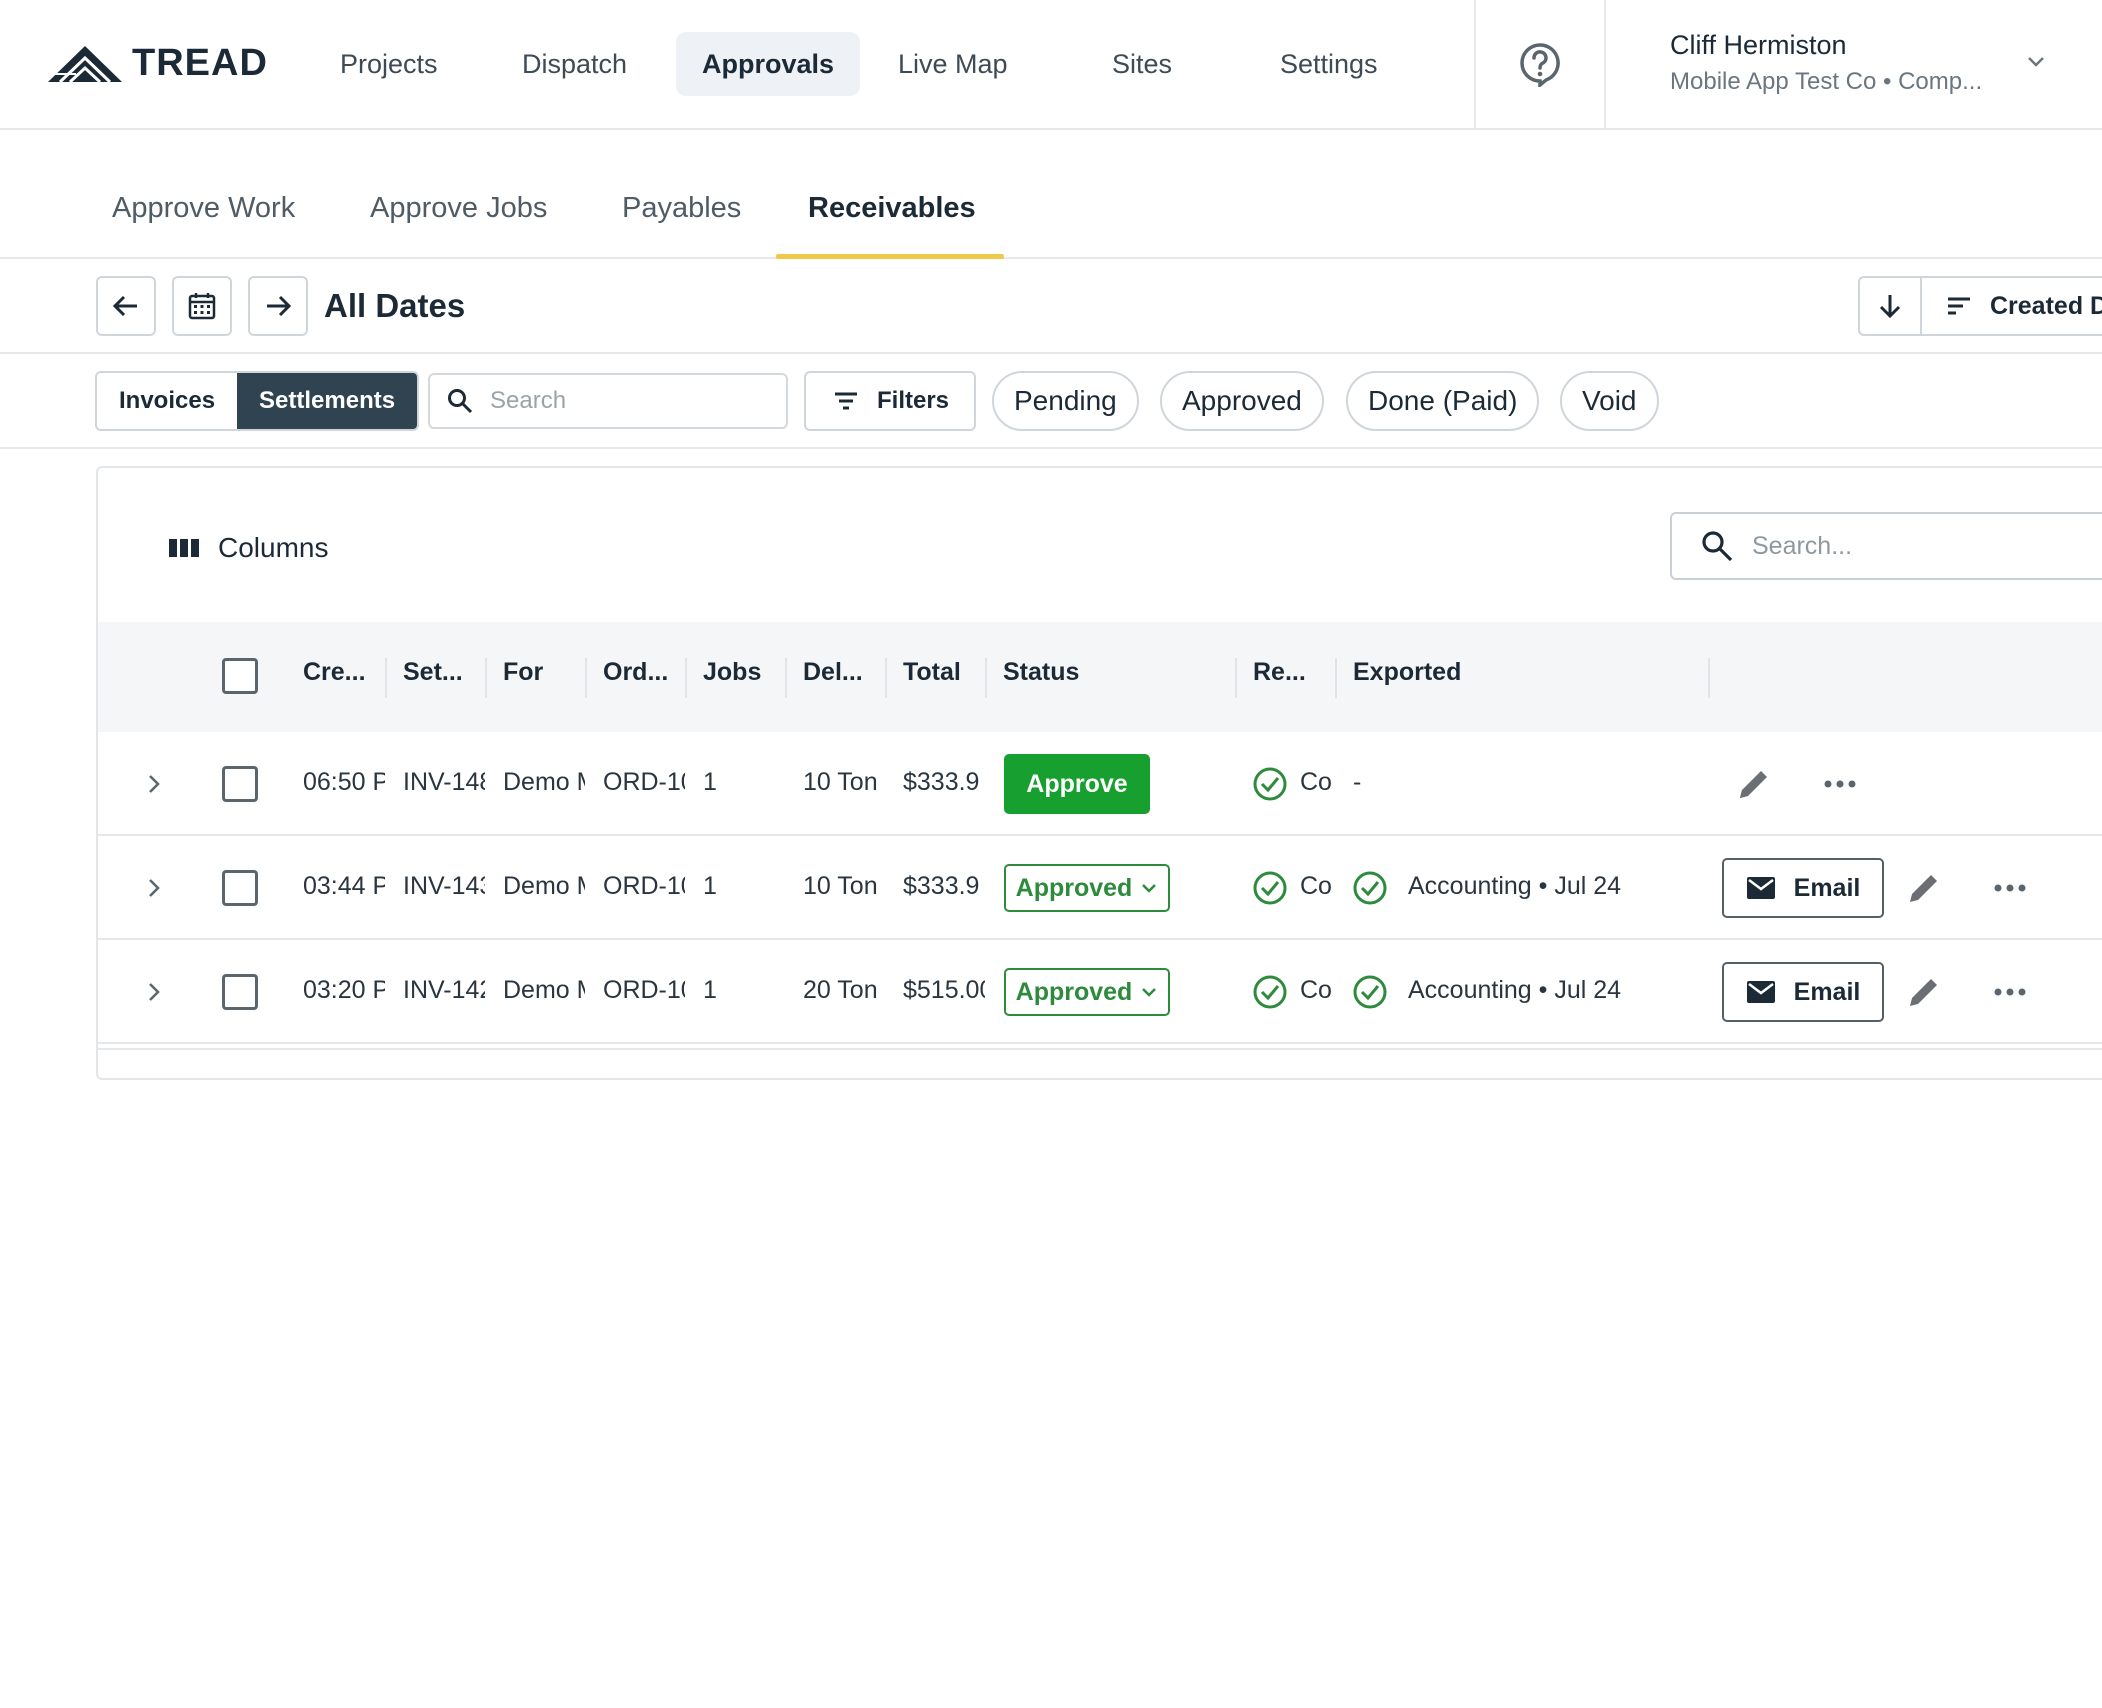  I want to click on user-name: Cliff Hermiston, so click(1758, 45).